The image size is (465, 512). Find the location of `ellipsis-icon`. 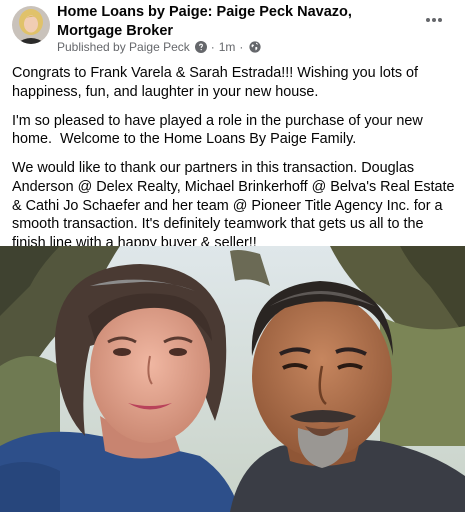

ellipsis-icon is located at coordinates (434, 20).